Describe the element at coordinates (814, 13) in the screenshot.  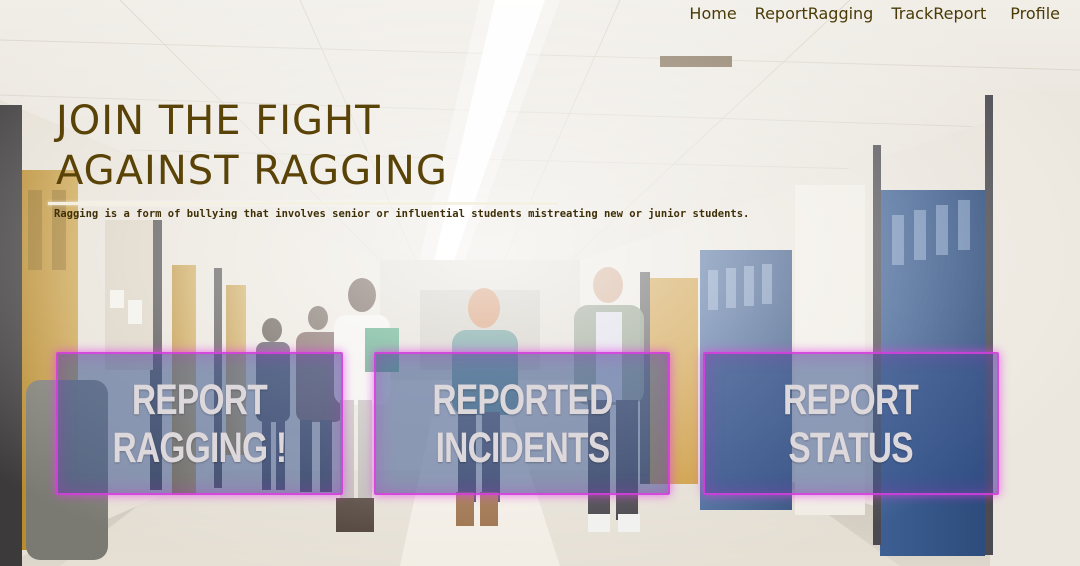
I see `nav-report-ragging-link: ReportRagging` at that location.